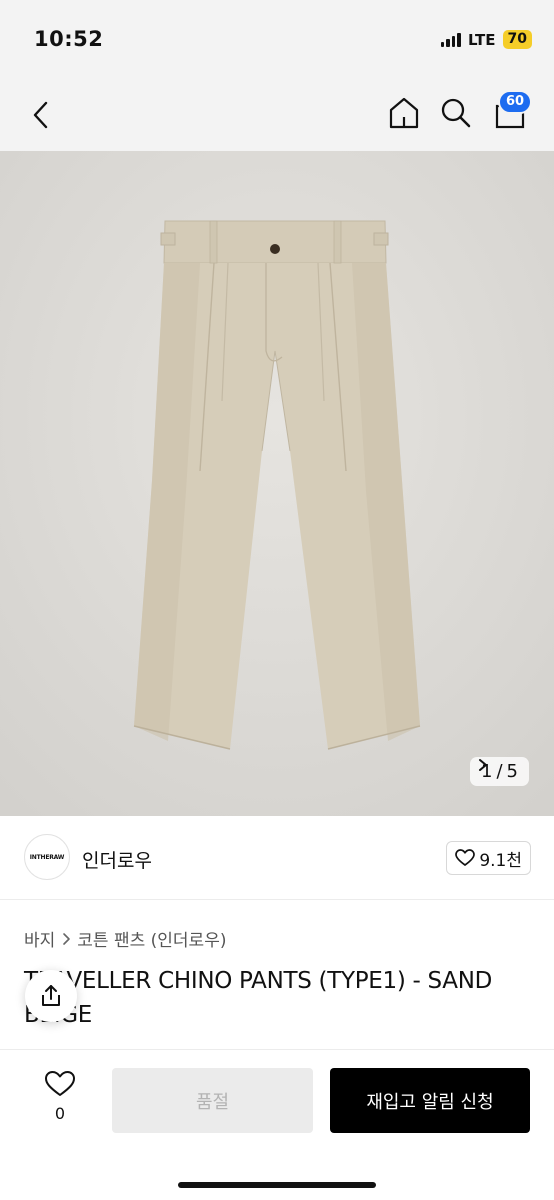 The height and width of the screenshot is (1200, 554). I want to click on battery-indicator: 70, so click(517, 39).